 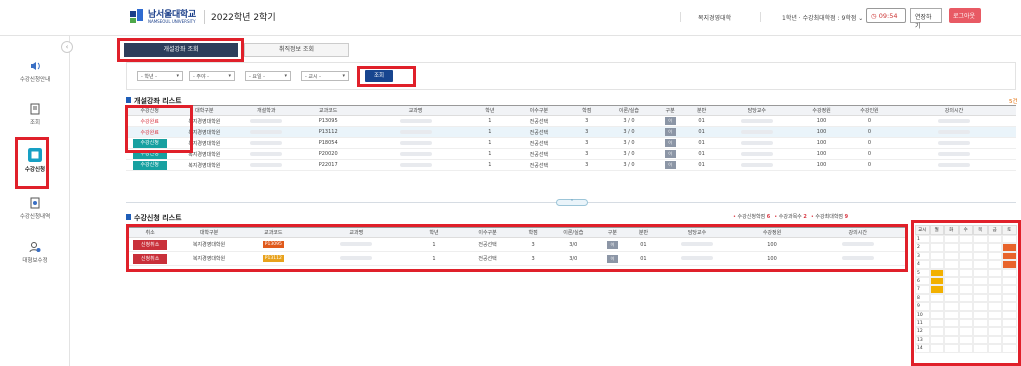 What do you see at coordinates (35, 71) in the screenshot?
I see `sidebar-item-guide: 수강신청안내` at bounding box center [35, 71].